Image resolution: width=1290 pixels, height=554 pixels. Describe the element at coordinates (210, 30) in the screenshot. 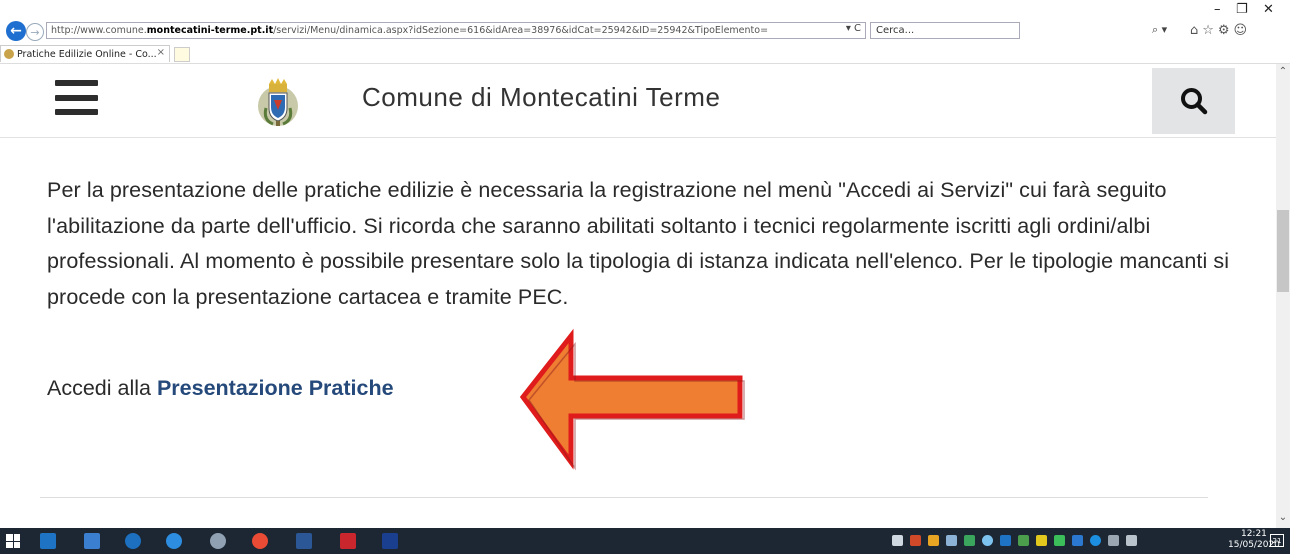

I see `address-url-domain: montecatini-terme.pt.it` at that location.